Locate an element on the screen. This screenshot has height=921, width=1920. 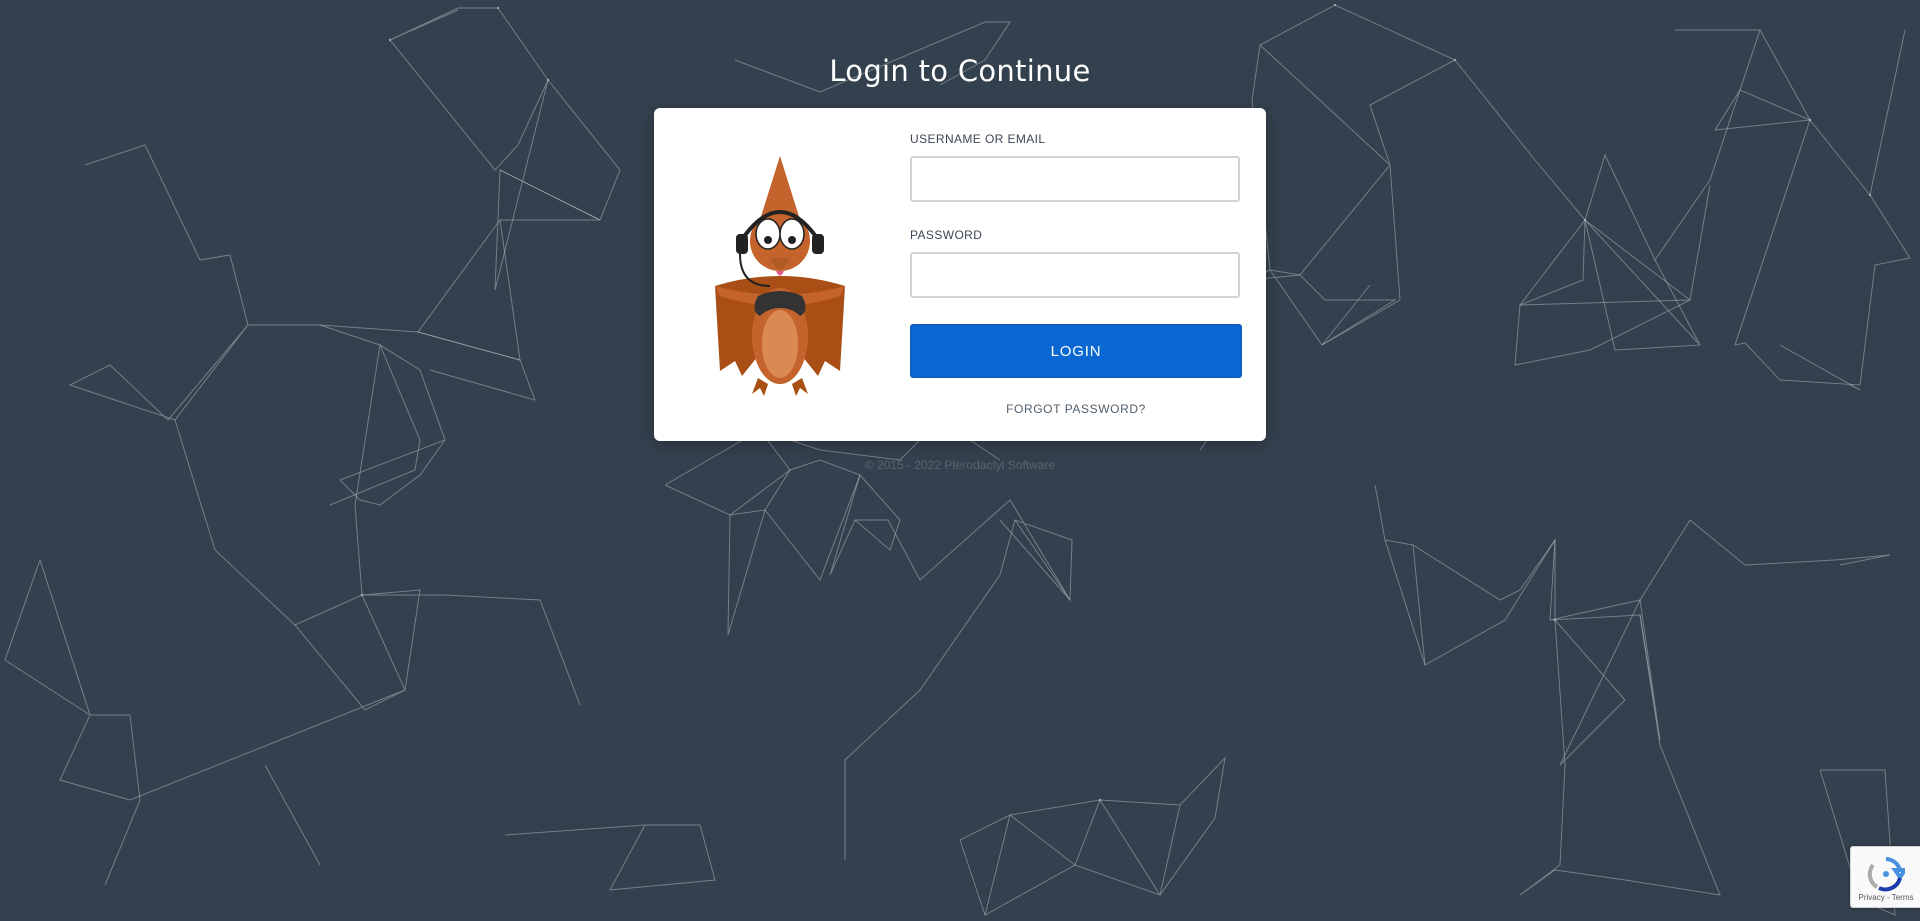
username-label: USERNAME OR EMAIL is located at coordinates (978, 139).